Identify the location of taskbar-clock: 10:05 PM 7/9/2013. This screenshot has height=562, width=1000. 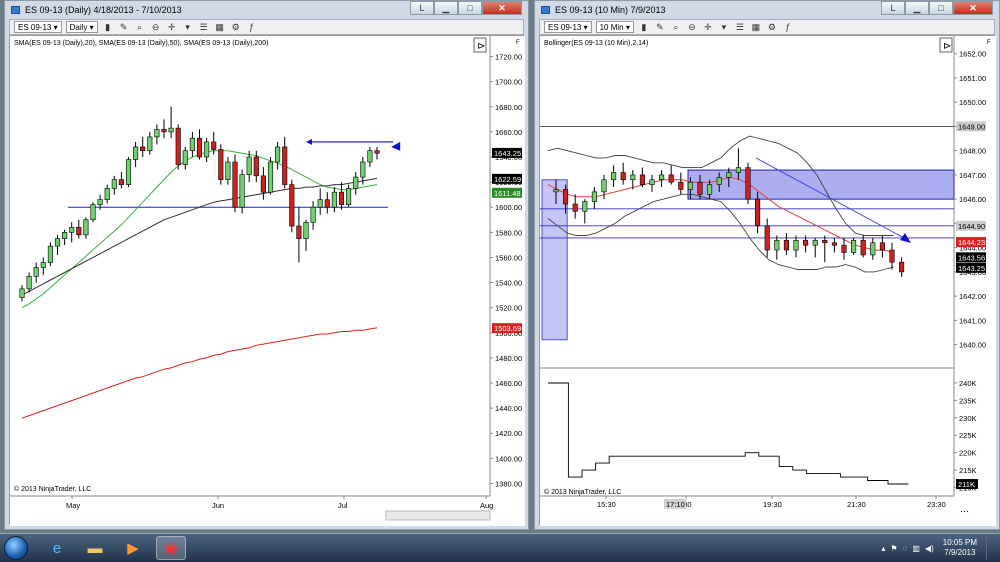
(960, 548).